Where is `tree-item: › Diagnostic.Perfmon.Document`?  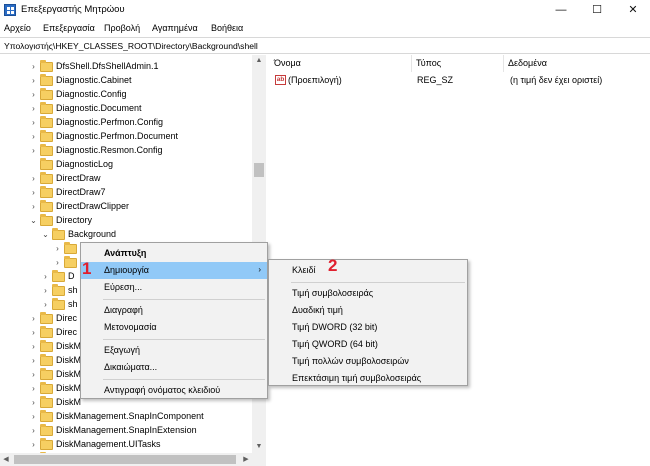
tree-item: › Diagnostic.Perfmon.Document is located at coordinates (126, 137).